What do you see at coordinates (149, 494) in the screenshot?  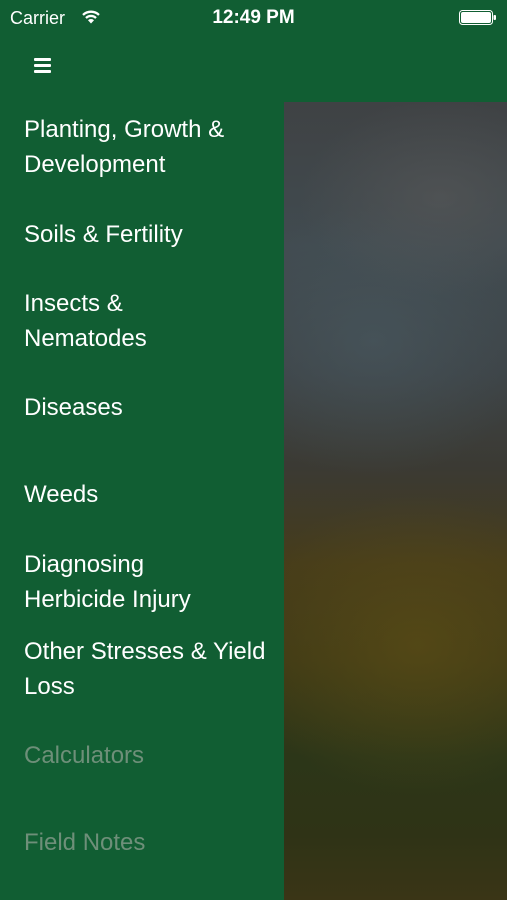 I see `menu-item-weeds: Weeds` at bounding box center [149, 494].